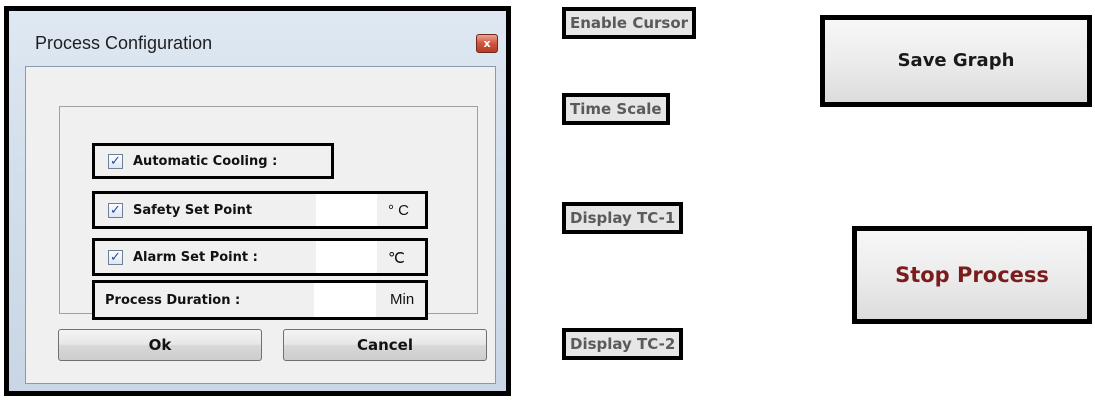 The image size is (1095, 400). I want to click on safety-set-point-unit: ° C, so click(398, 210).